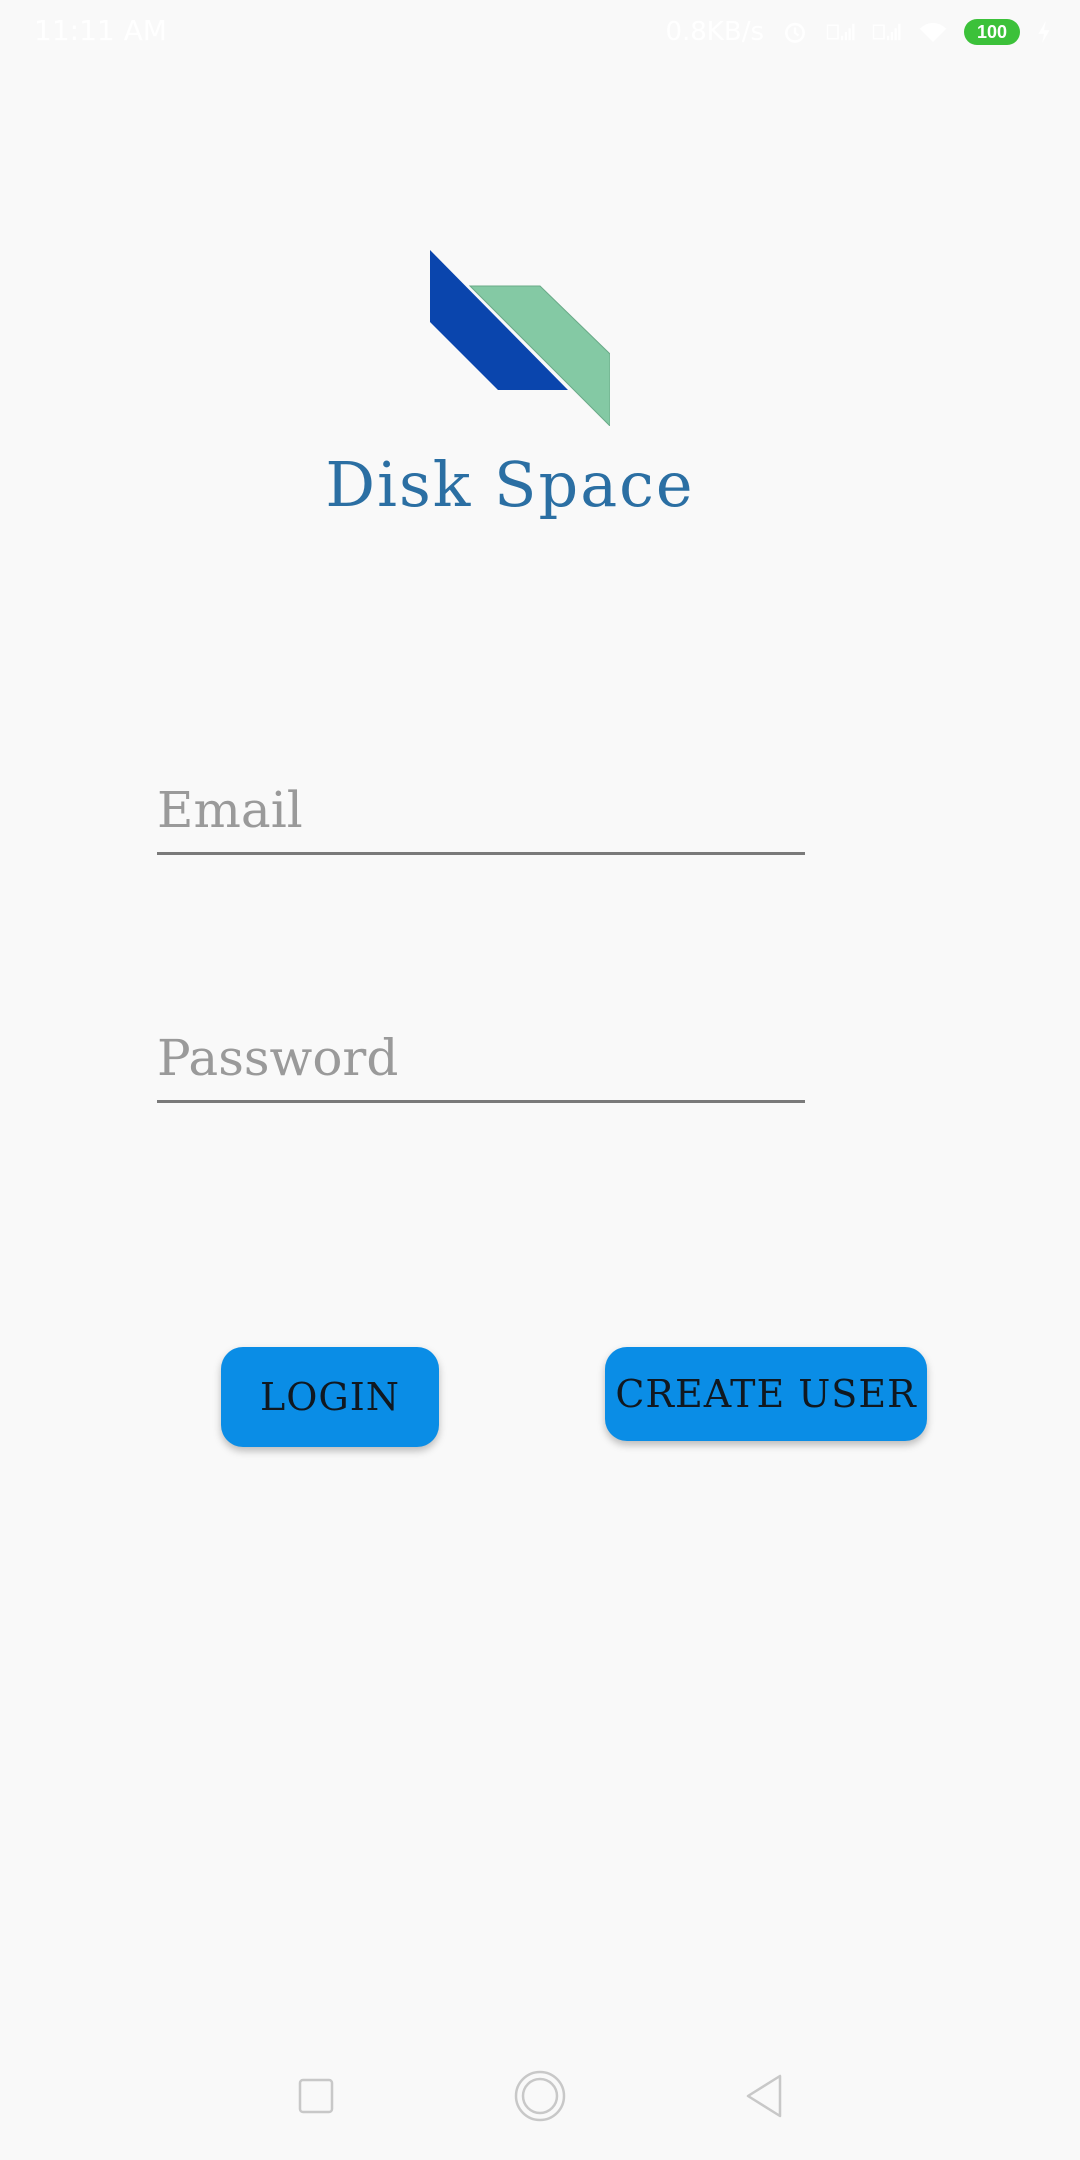  I want to click on battery-icon: 100, so click(992, 32).